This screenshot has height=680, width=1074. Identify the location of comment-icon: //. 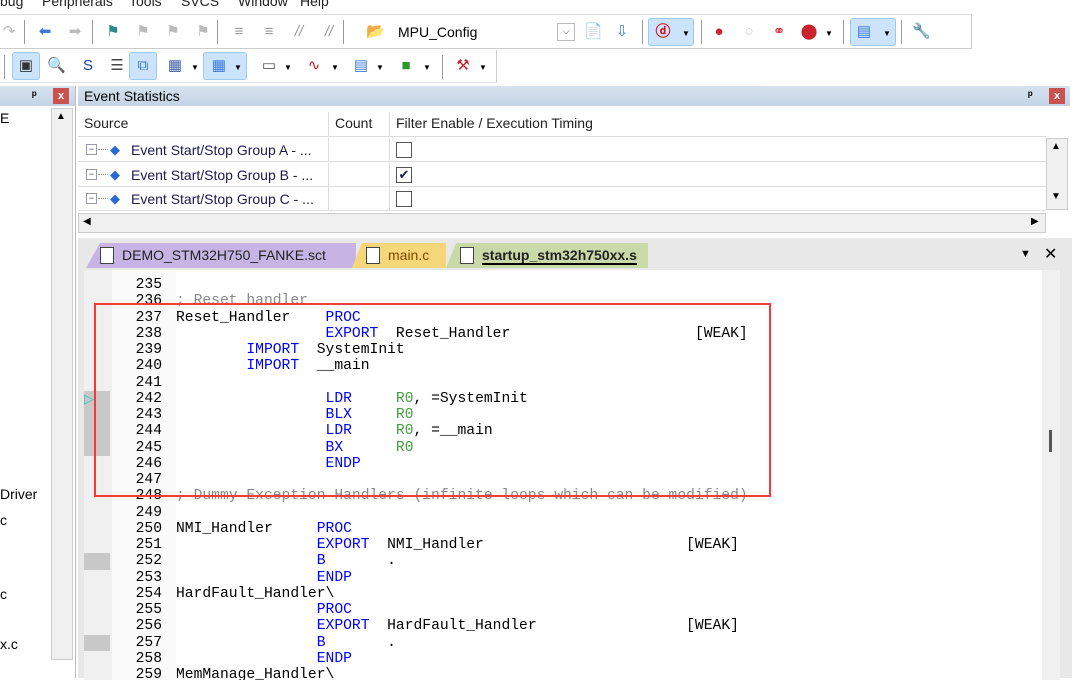
(299, 32).